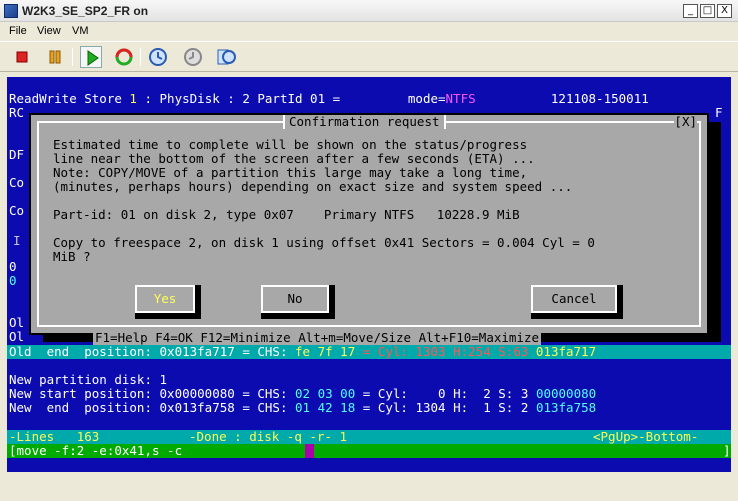  Describe the element at coordinates (309, 451) in the screenshot. I see `text-cursor` at that location.